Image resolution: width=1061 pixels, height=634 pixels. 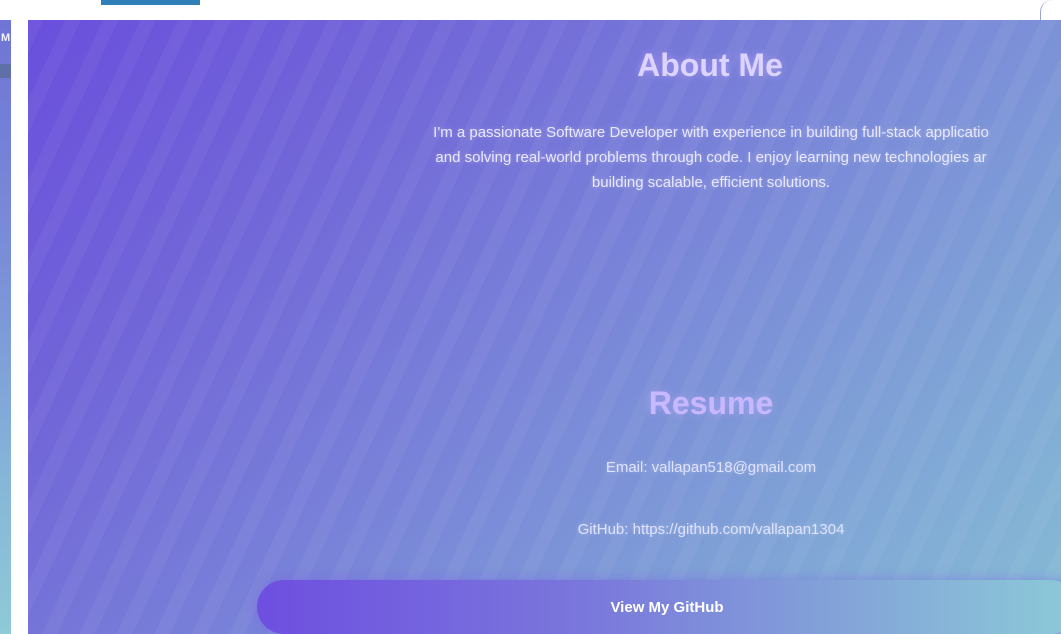 What do you see at coordinates (5, 327) in the screenshot?
I see `left-background-strip: M` at bounding box center [5, 327].